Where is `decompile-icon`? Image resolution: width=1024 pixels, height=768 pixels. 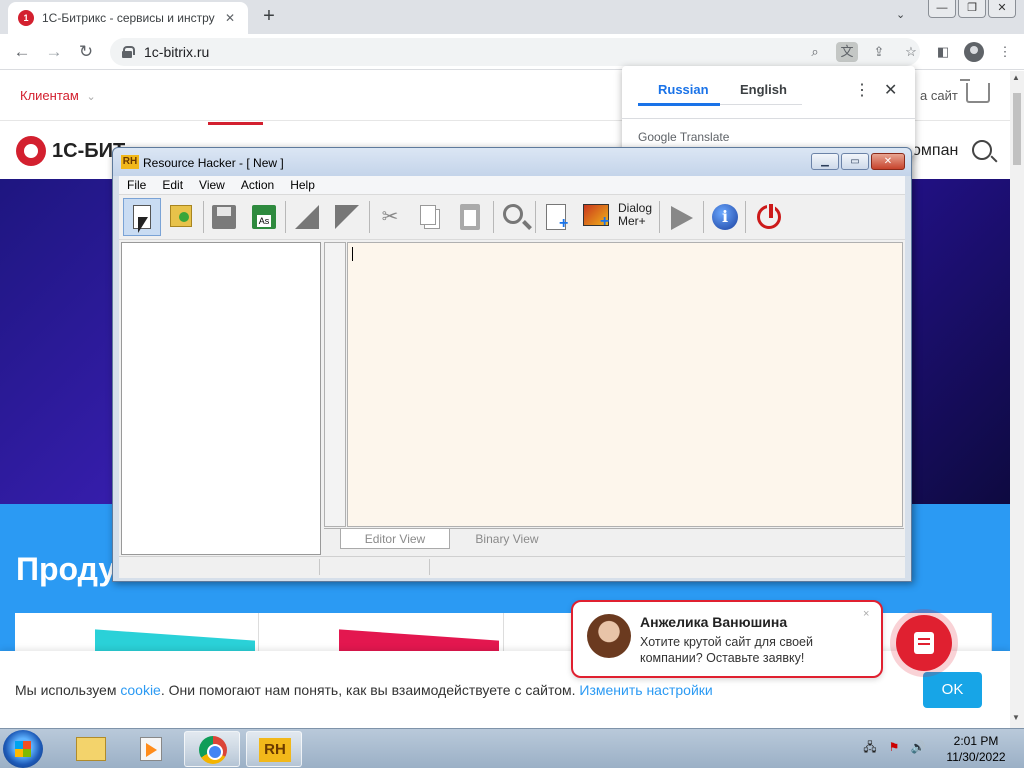 decompile-icon is located at coordinates (347, 217).